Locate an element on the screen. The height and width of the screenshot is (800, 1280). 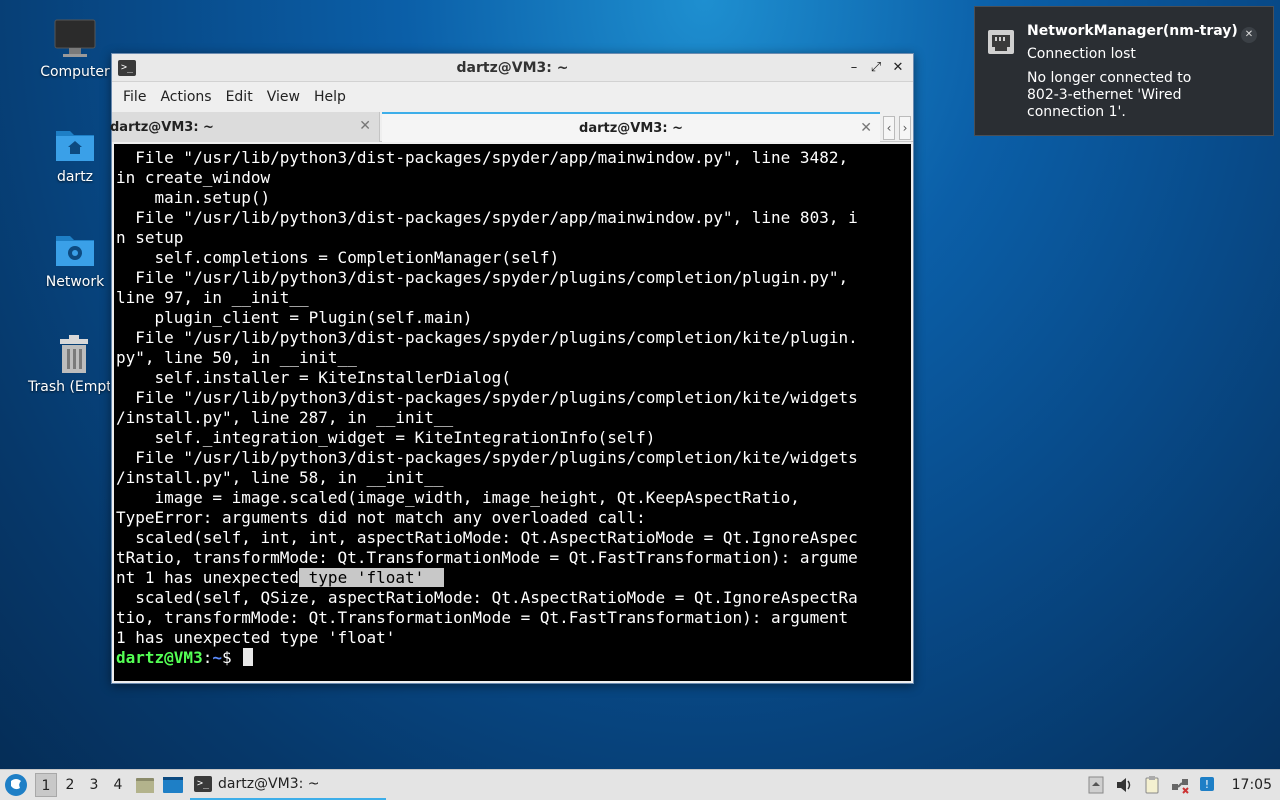
desktop-icon-label: Trash (Empty) is located at coordinates (69, 387).